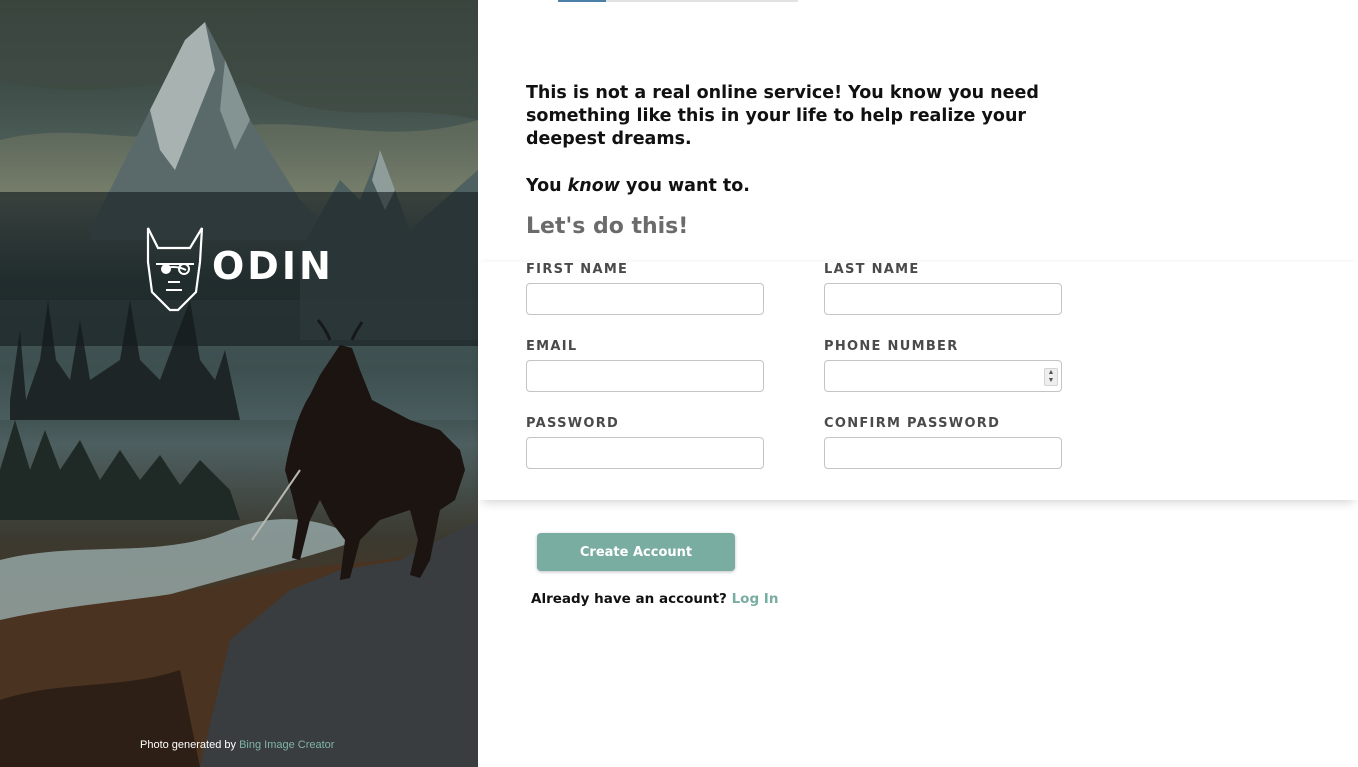  Describe the element at coordinates (755, 599) in the screenshot. I see `log-in-link: Log In` at that location.